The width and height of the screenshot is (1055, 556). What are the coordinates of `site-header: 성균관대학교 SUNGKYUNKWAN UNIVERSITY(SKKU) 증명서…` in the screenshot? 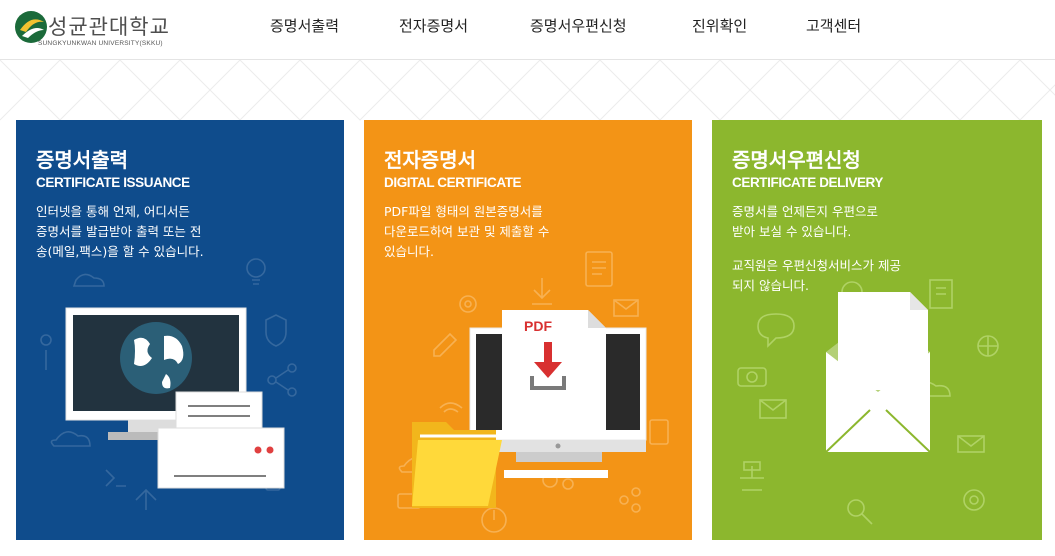 It's located at (527, 30).